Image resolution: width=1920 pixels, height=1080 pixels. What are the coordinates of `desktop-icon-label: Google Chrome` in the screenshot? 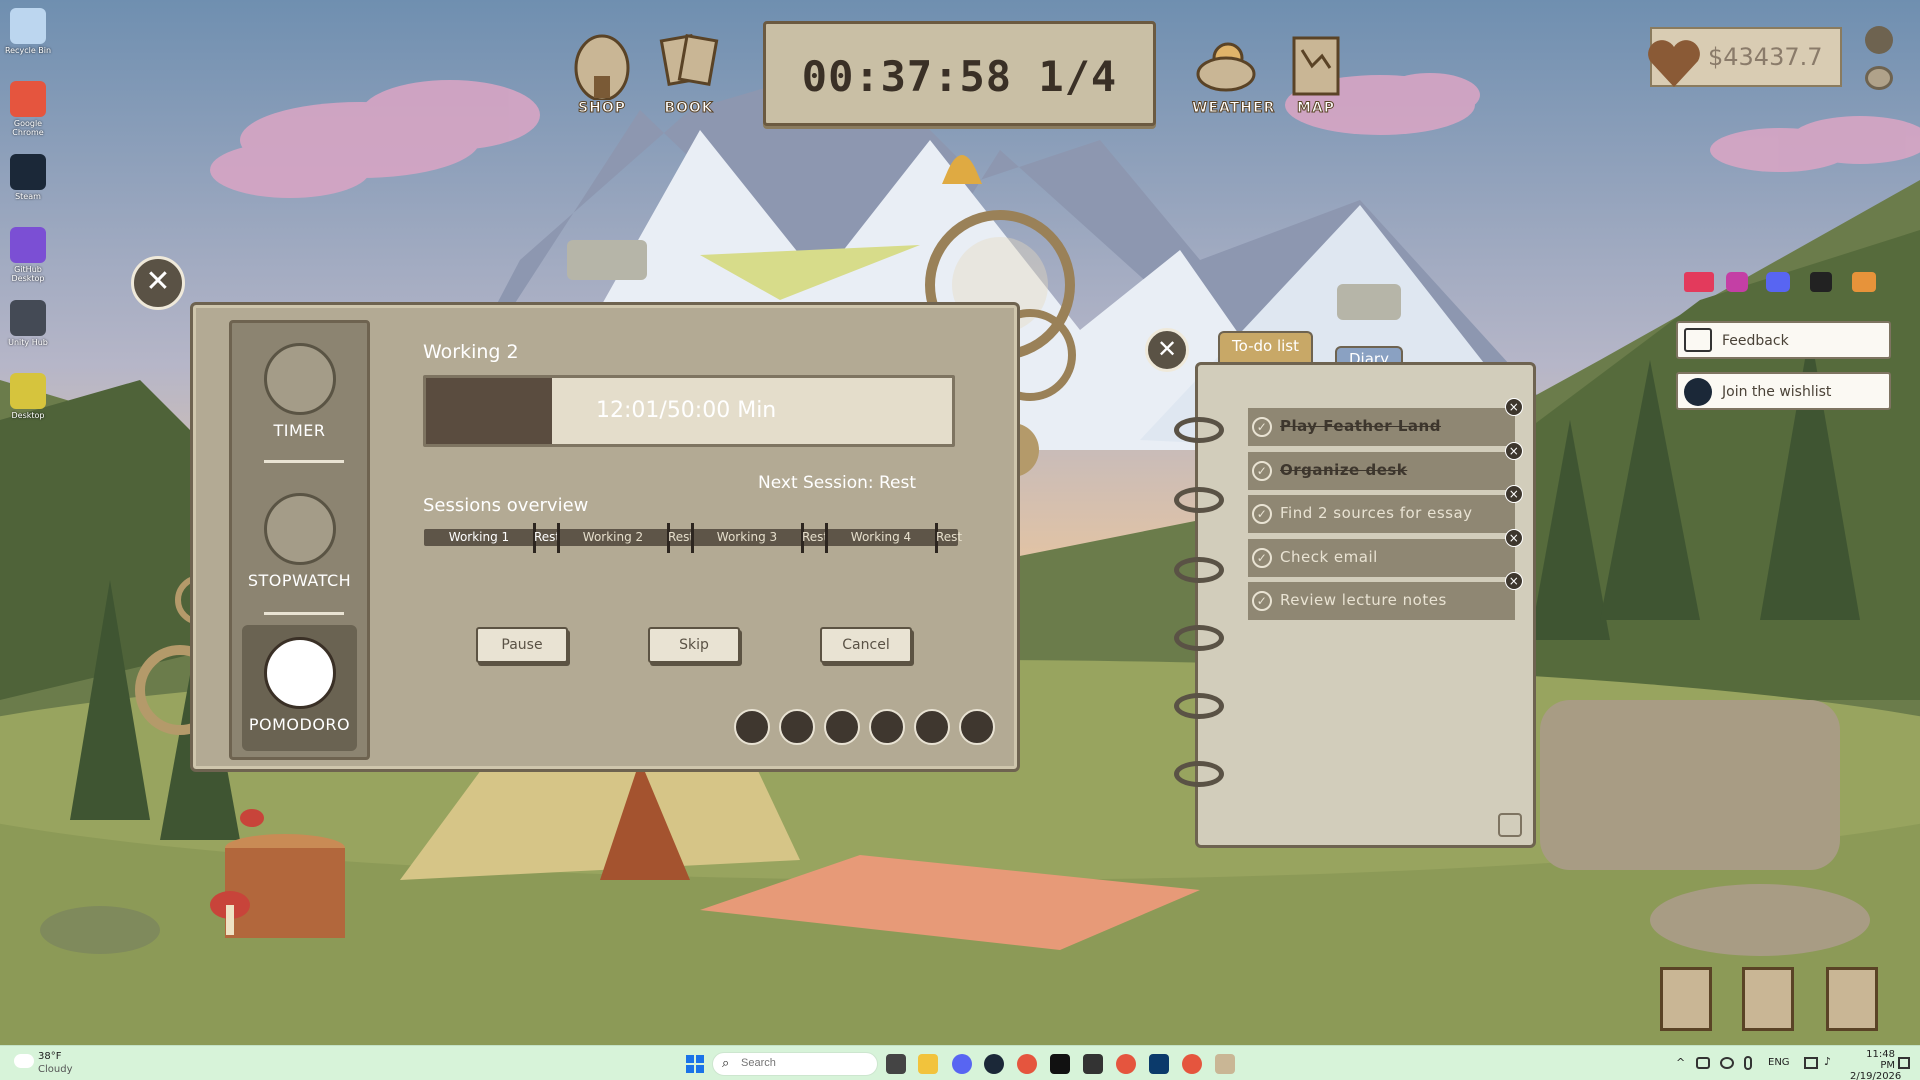 It's located at (28, 128).